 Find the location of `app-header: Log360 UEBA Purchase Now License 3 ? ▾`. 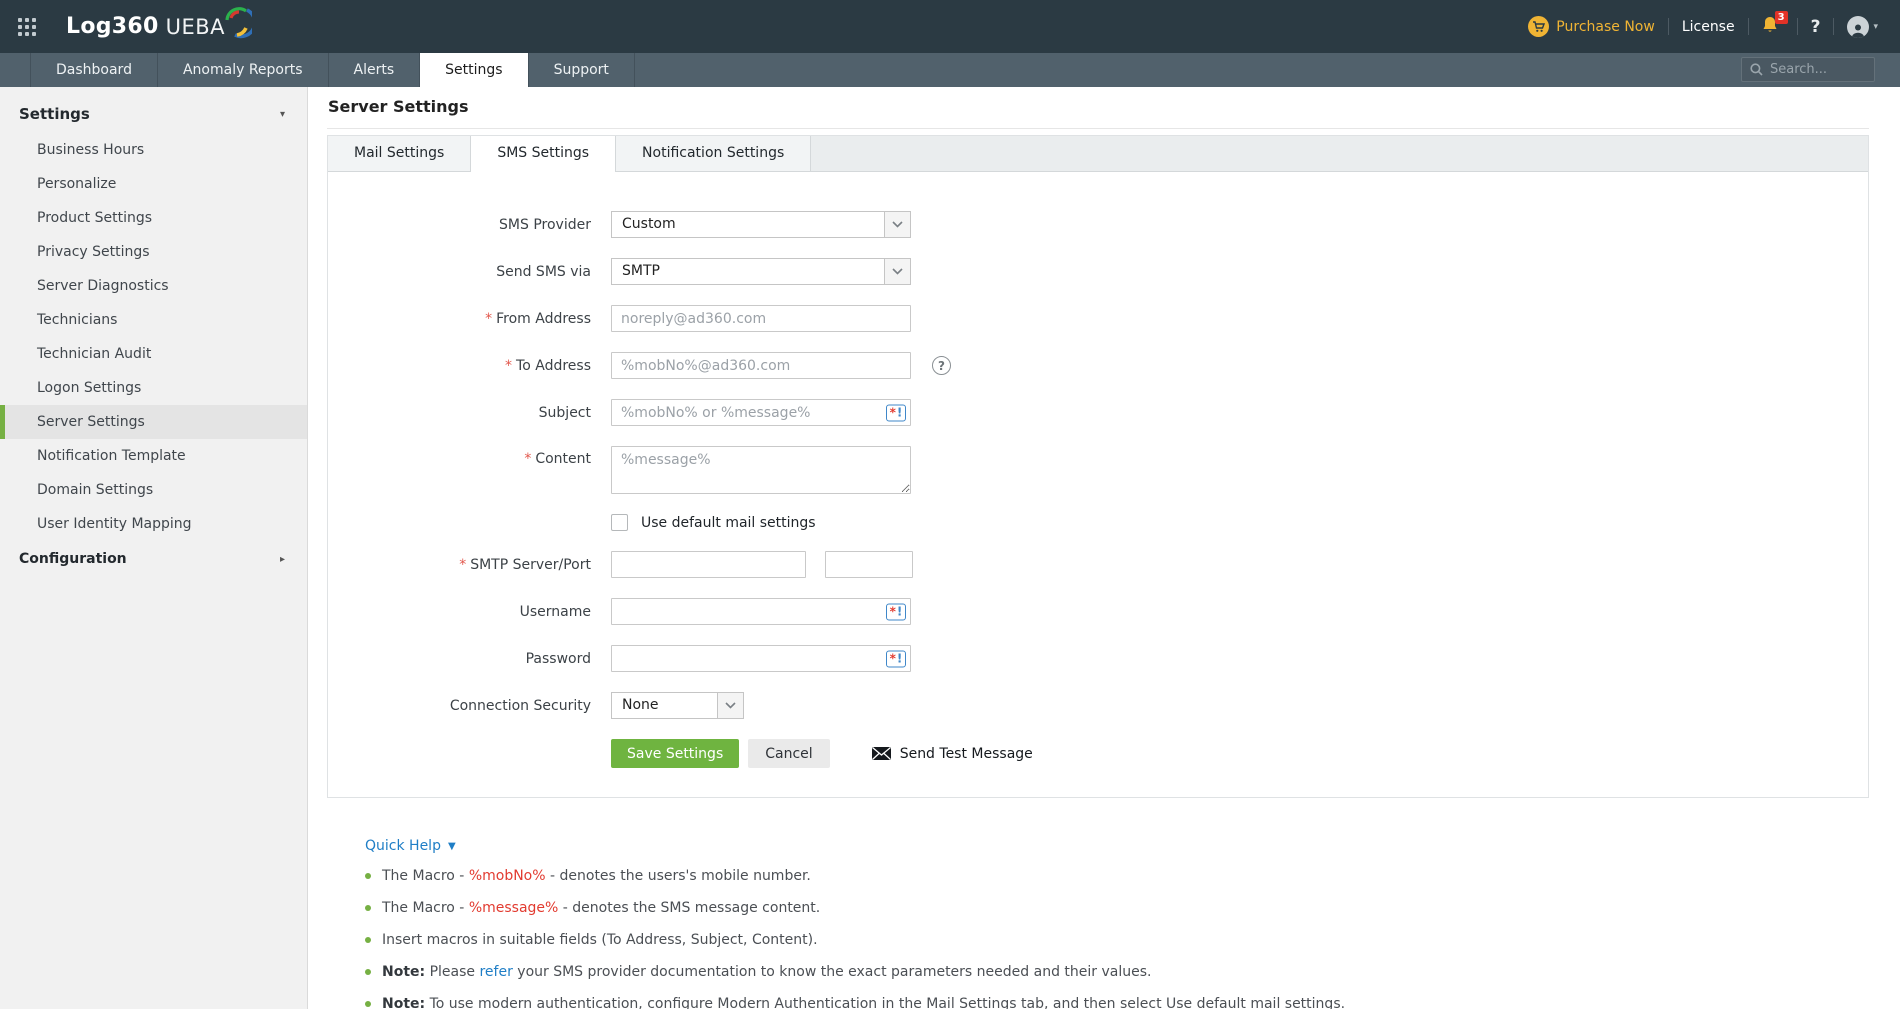

app-header: Log360 UEBA Purchase Now License 3 ? ▾ is located at coordinates (950, 26).